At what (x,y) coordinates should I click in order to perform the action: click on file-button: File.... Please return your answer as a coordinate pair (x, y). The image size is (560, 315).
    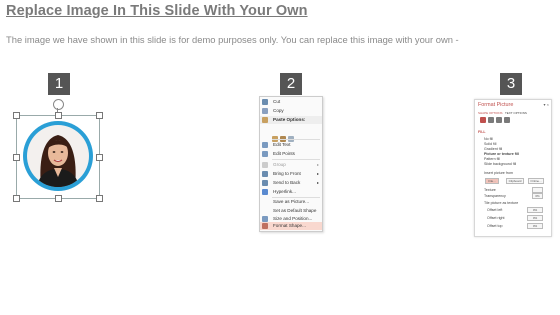
    Looking at the image, I should click on (492, 181).